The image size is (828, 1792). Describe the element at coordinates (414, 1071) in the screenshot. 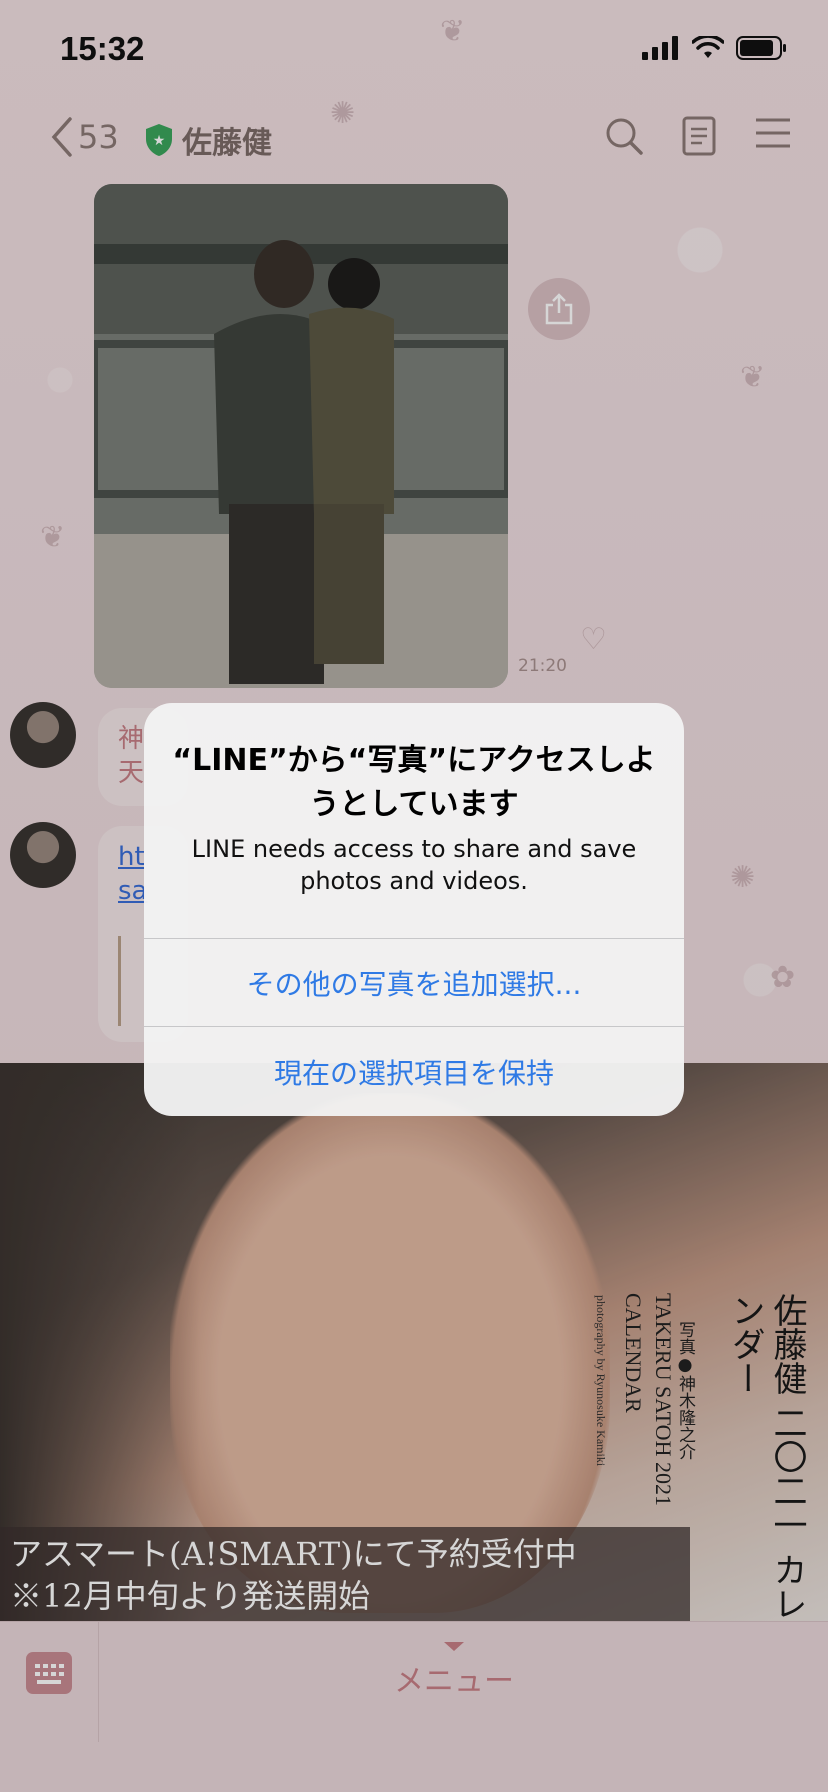

I see `keep-selection-button: 現在の選択項目を保持` at that location.